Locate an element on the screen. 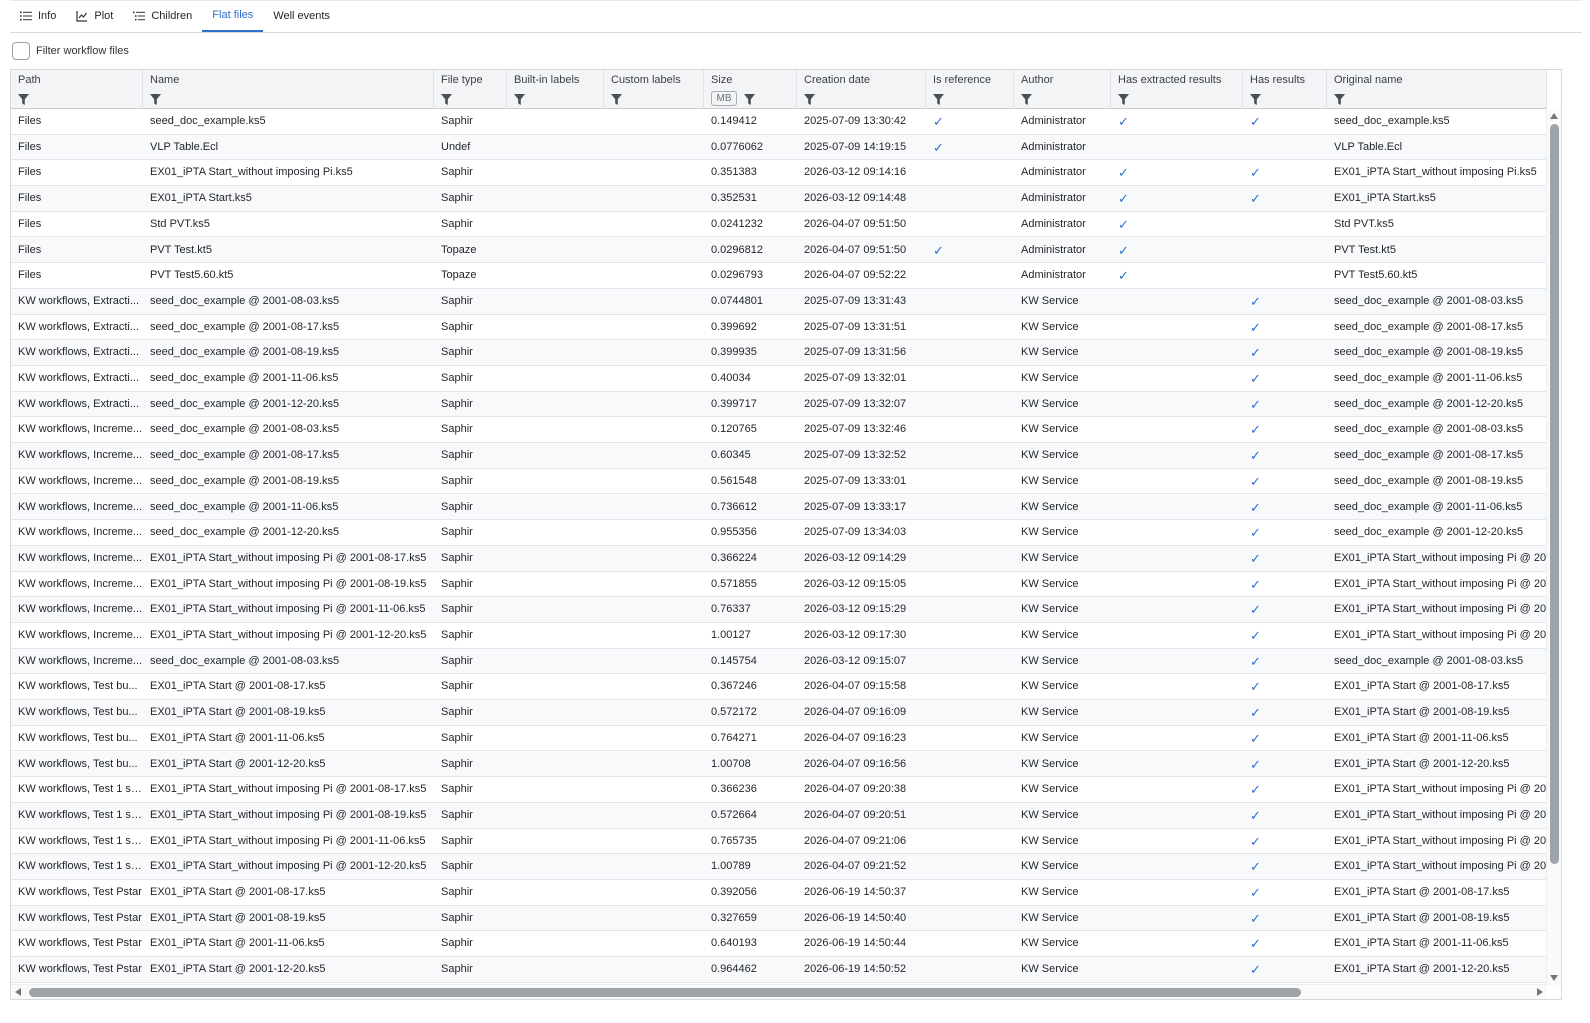 The height and width of the screenshot is (1023, 1590). column-header-has-extracted: Has extracted results is located at coordinates (1177, 89).